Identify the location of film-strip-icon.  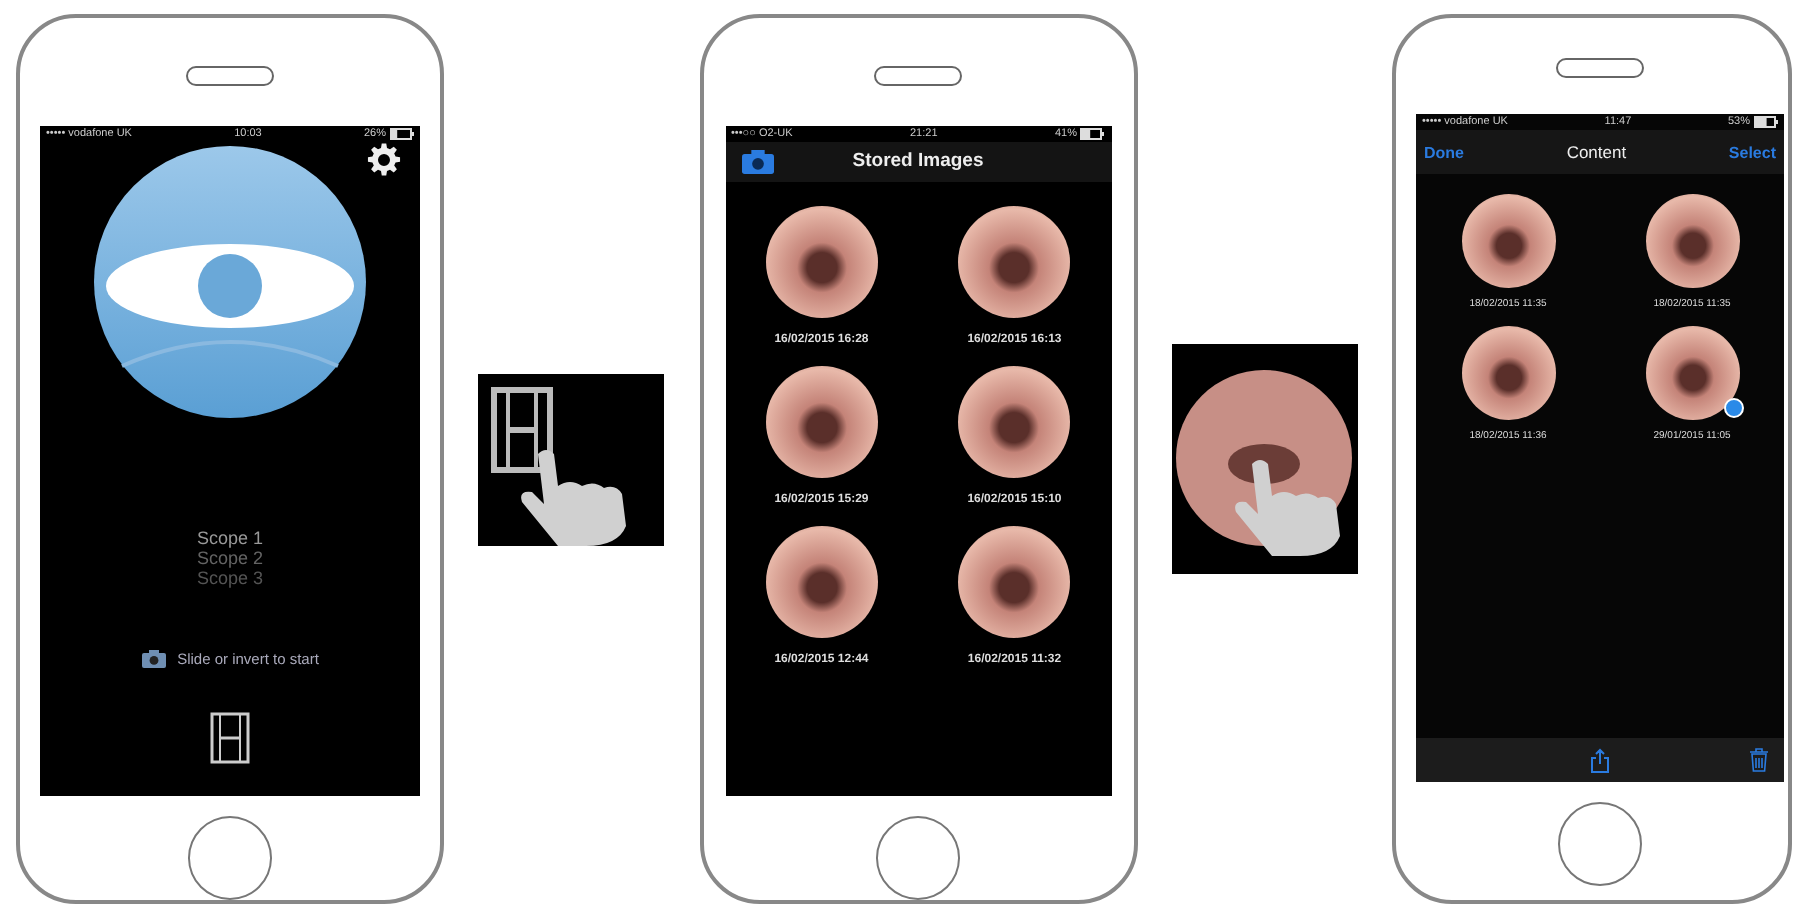
(230, 737).